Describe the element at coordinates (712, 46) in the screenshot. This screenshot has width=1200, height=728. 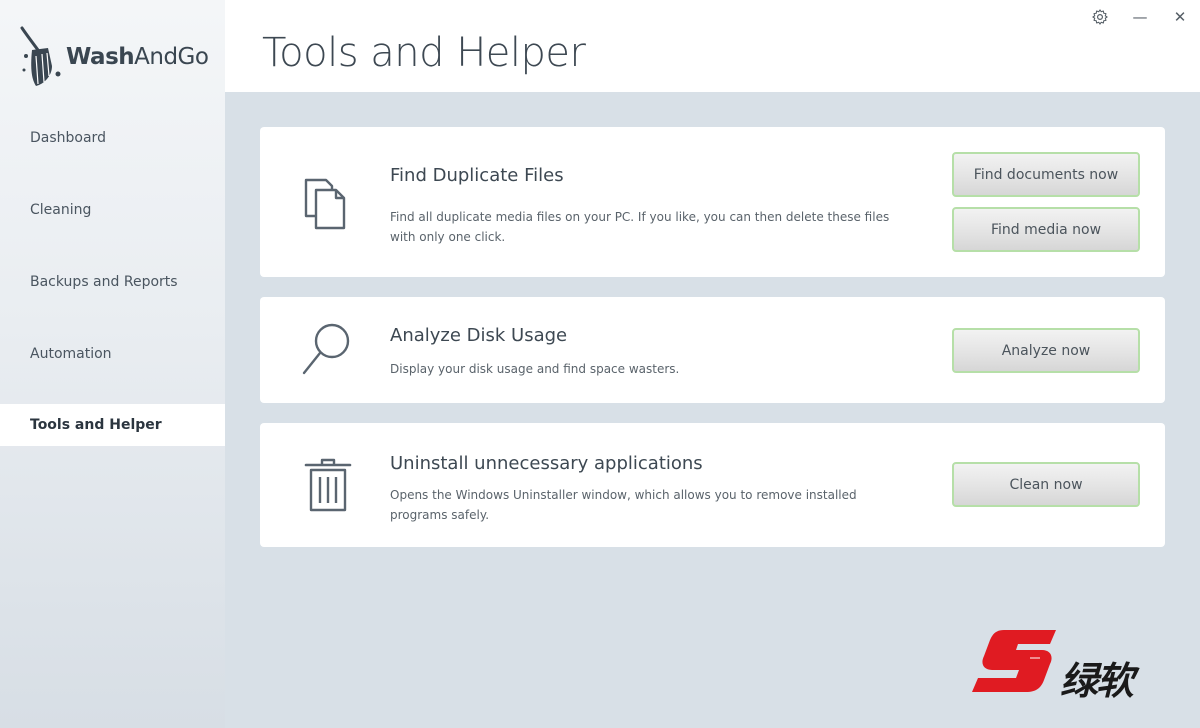
I see `header: Tools and Helper — ✕` at that location.